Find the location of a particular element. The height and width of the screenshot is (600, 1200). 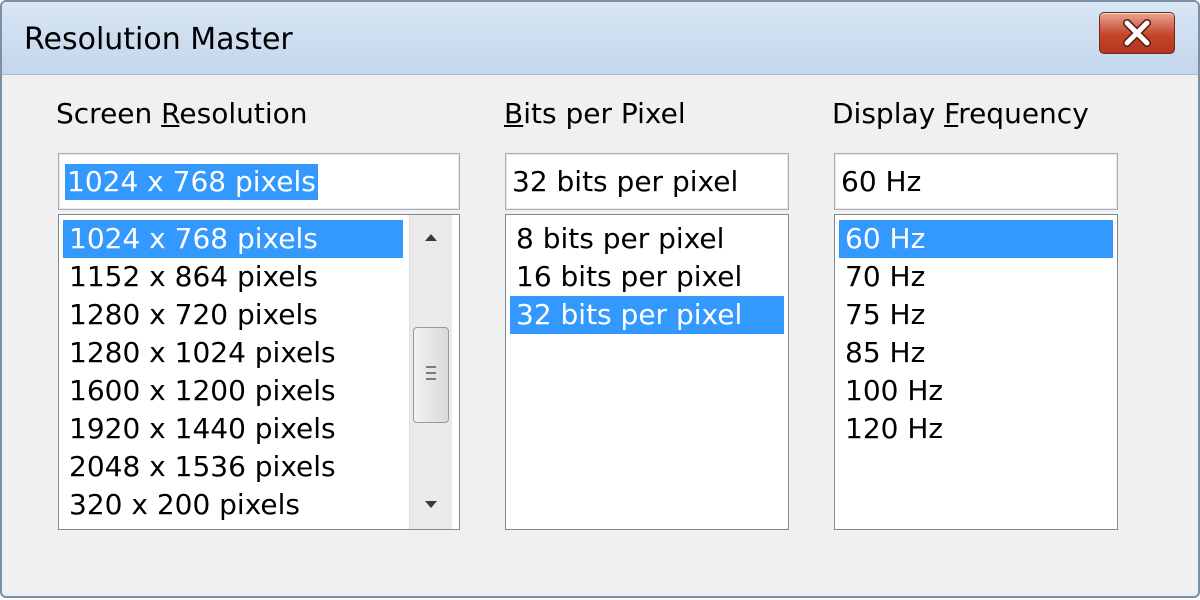

scroll-thumb is located at coordinates (431, 375).